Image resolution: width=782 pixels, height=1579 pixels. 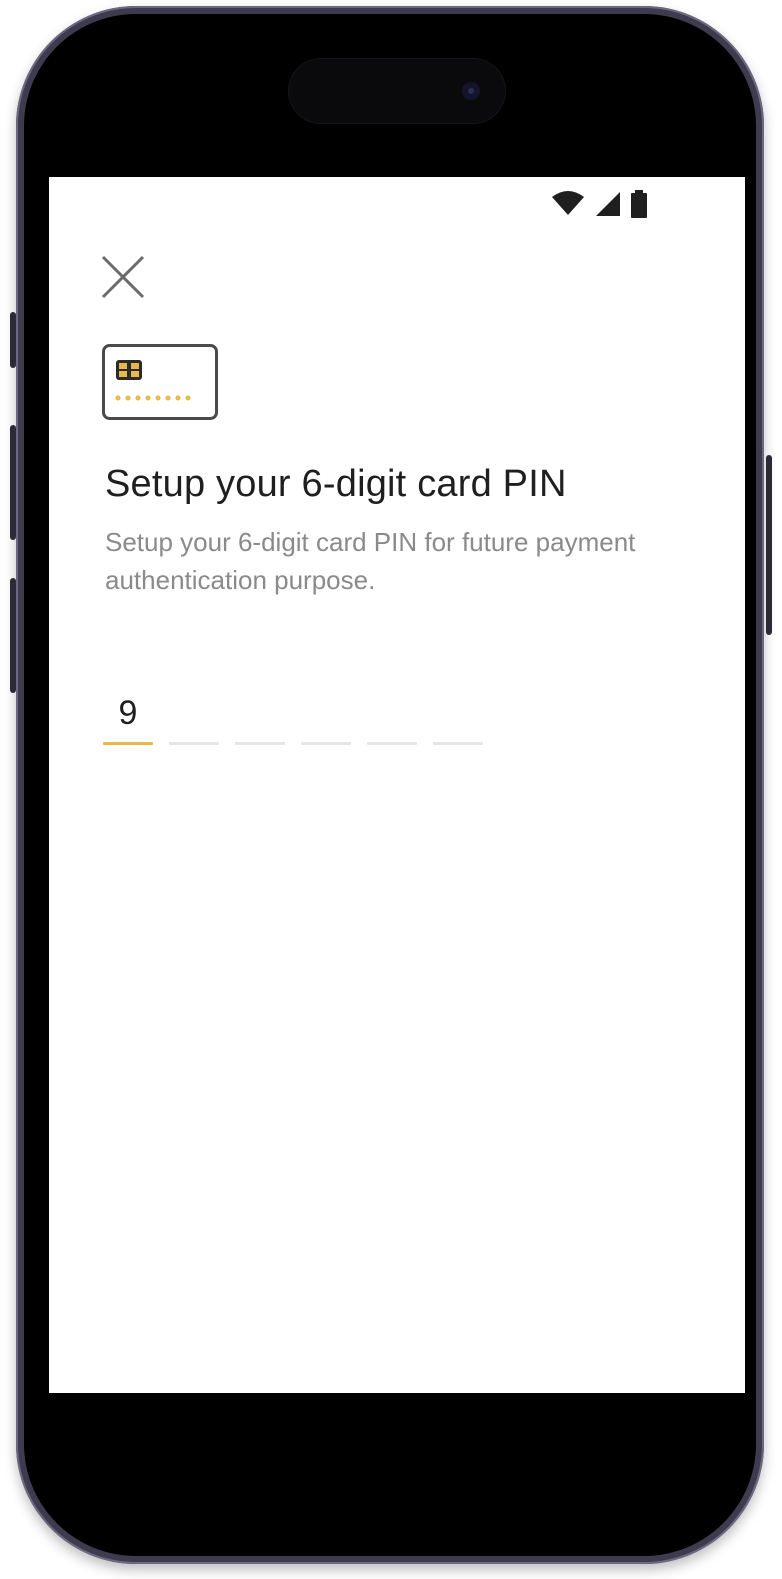 I want to click on volume-up-button, so click(x=13, y=482).